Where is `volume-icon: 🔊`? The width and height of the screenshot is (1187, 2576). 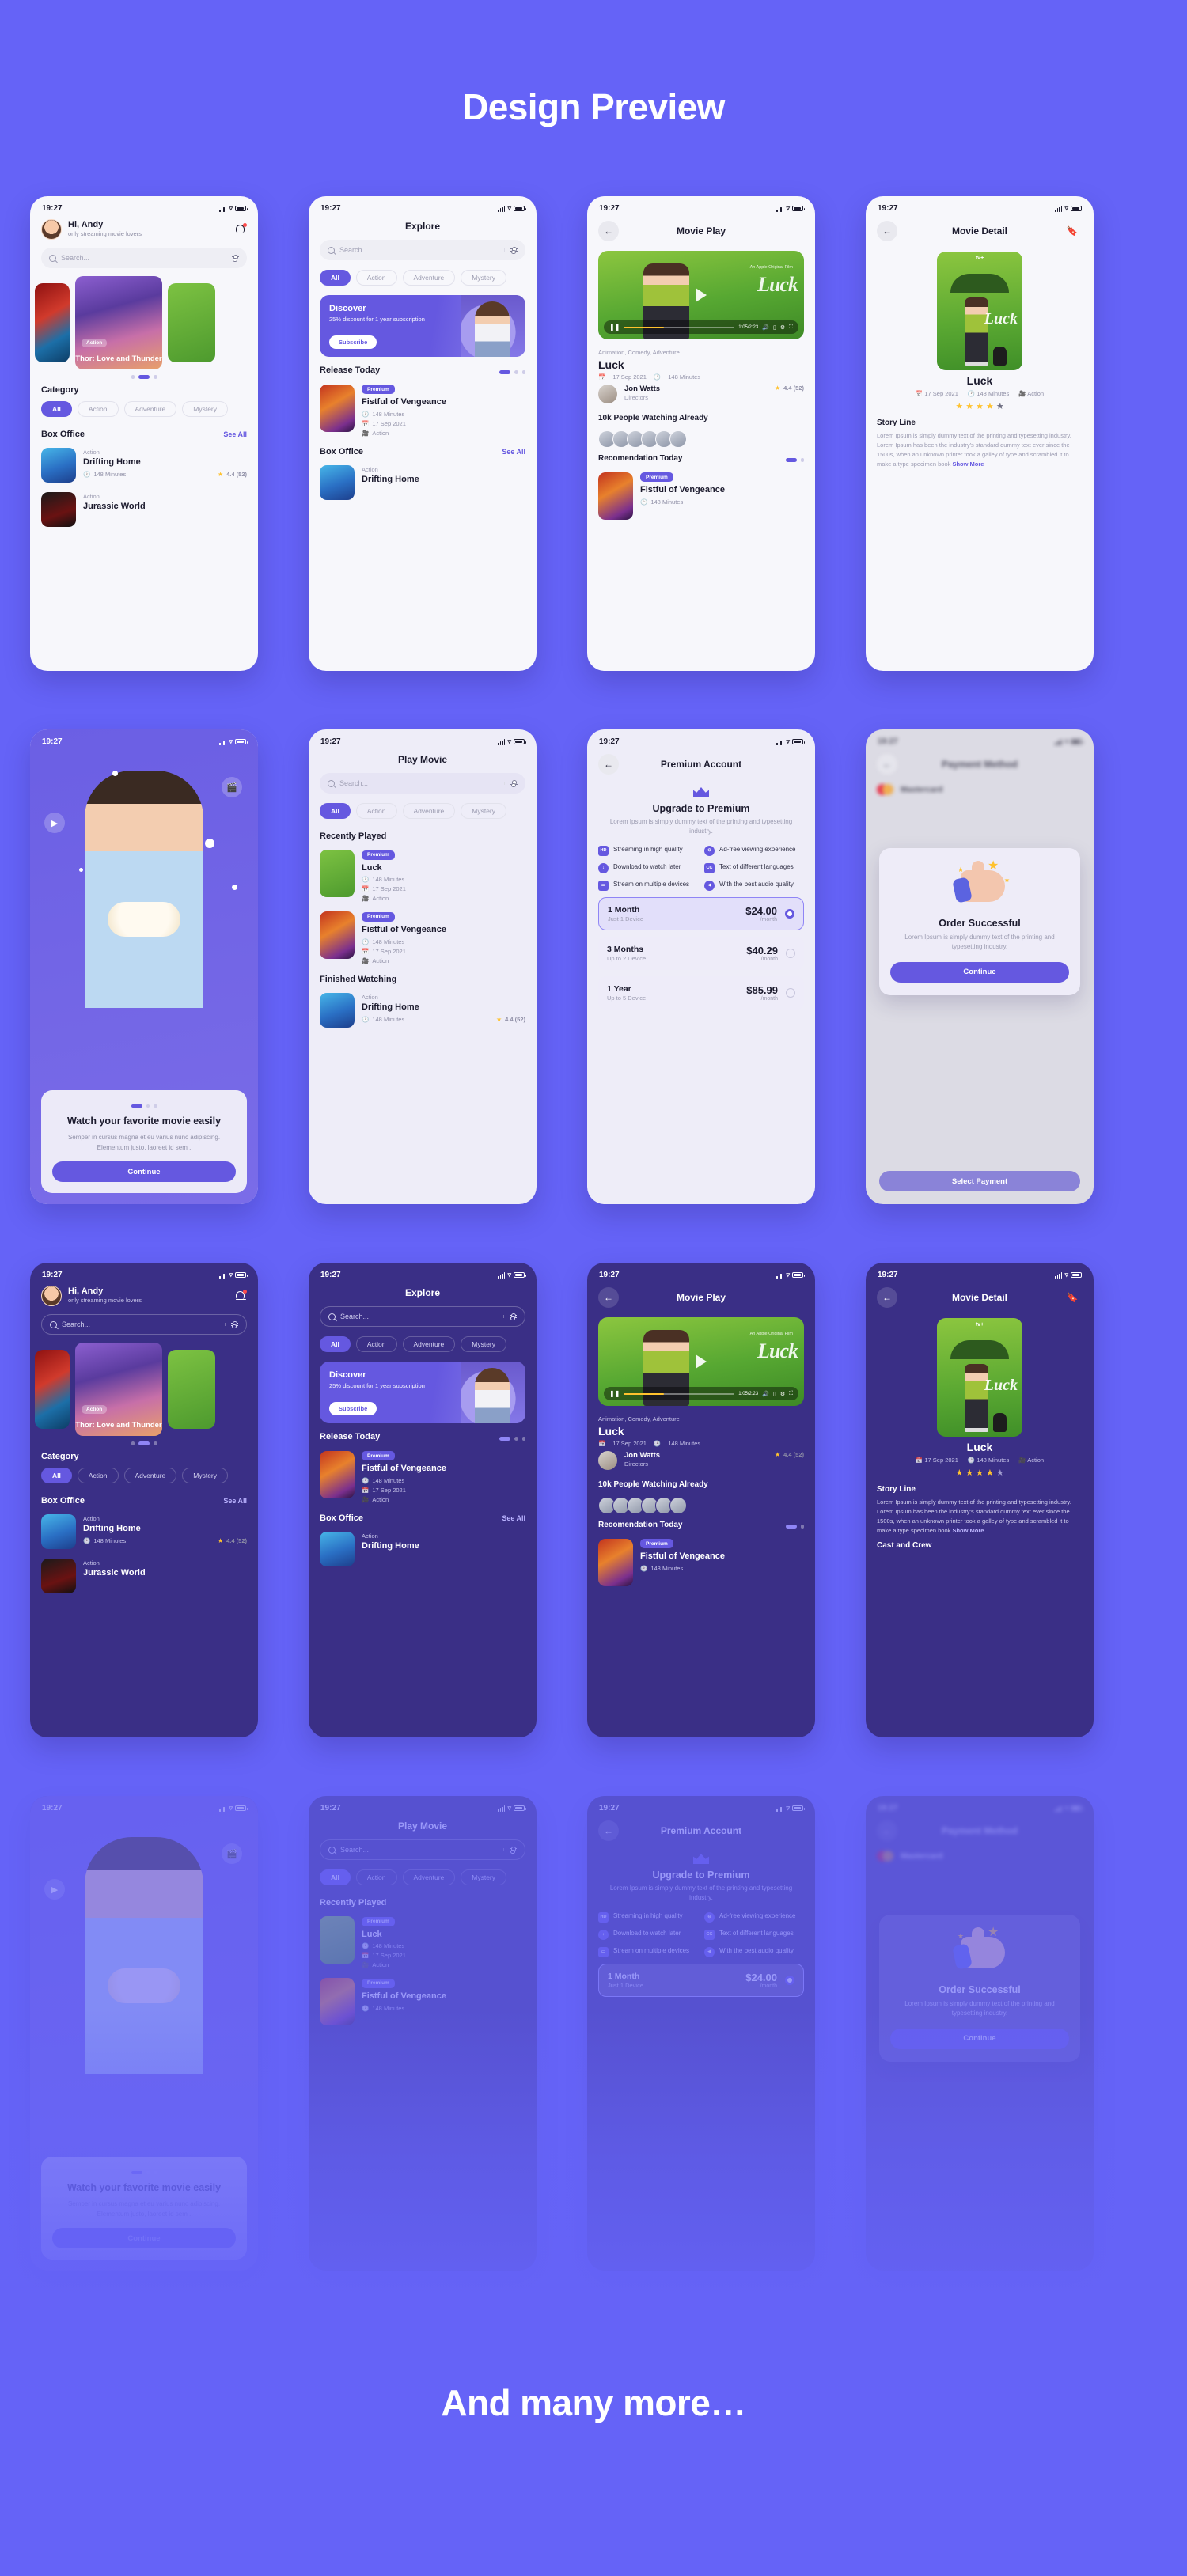 volume-icon: 🔊 is located at coordinates (765, 1394).